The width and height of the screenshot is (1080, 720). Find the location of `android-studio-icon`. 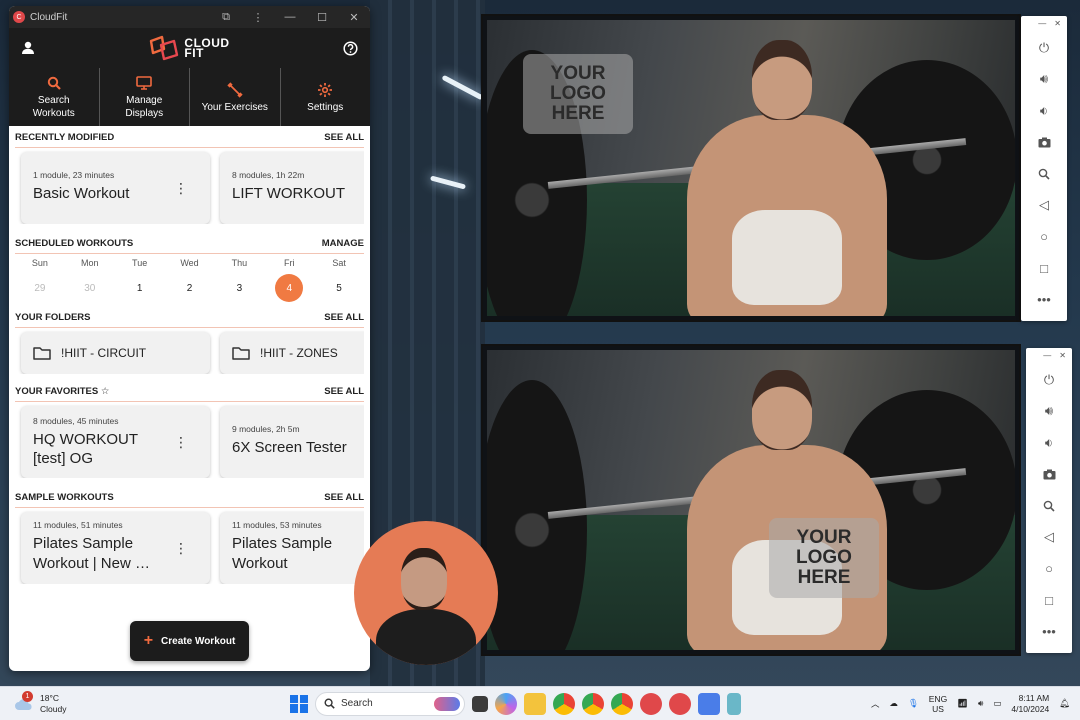

android-studio-icon is located at coordinates (709, 703).